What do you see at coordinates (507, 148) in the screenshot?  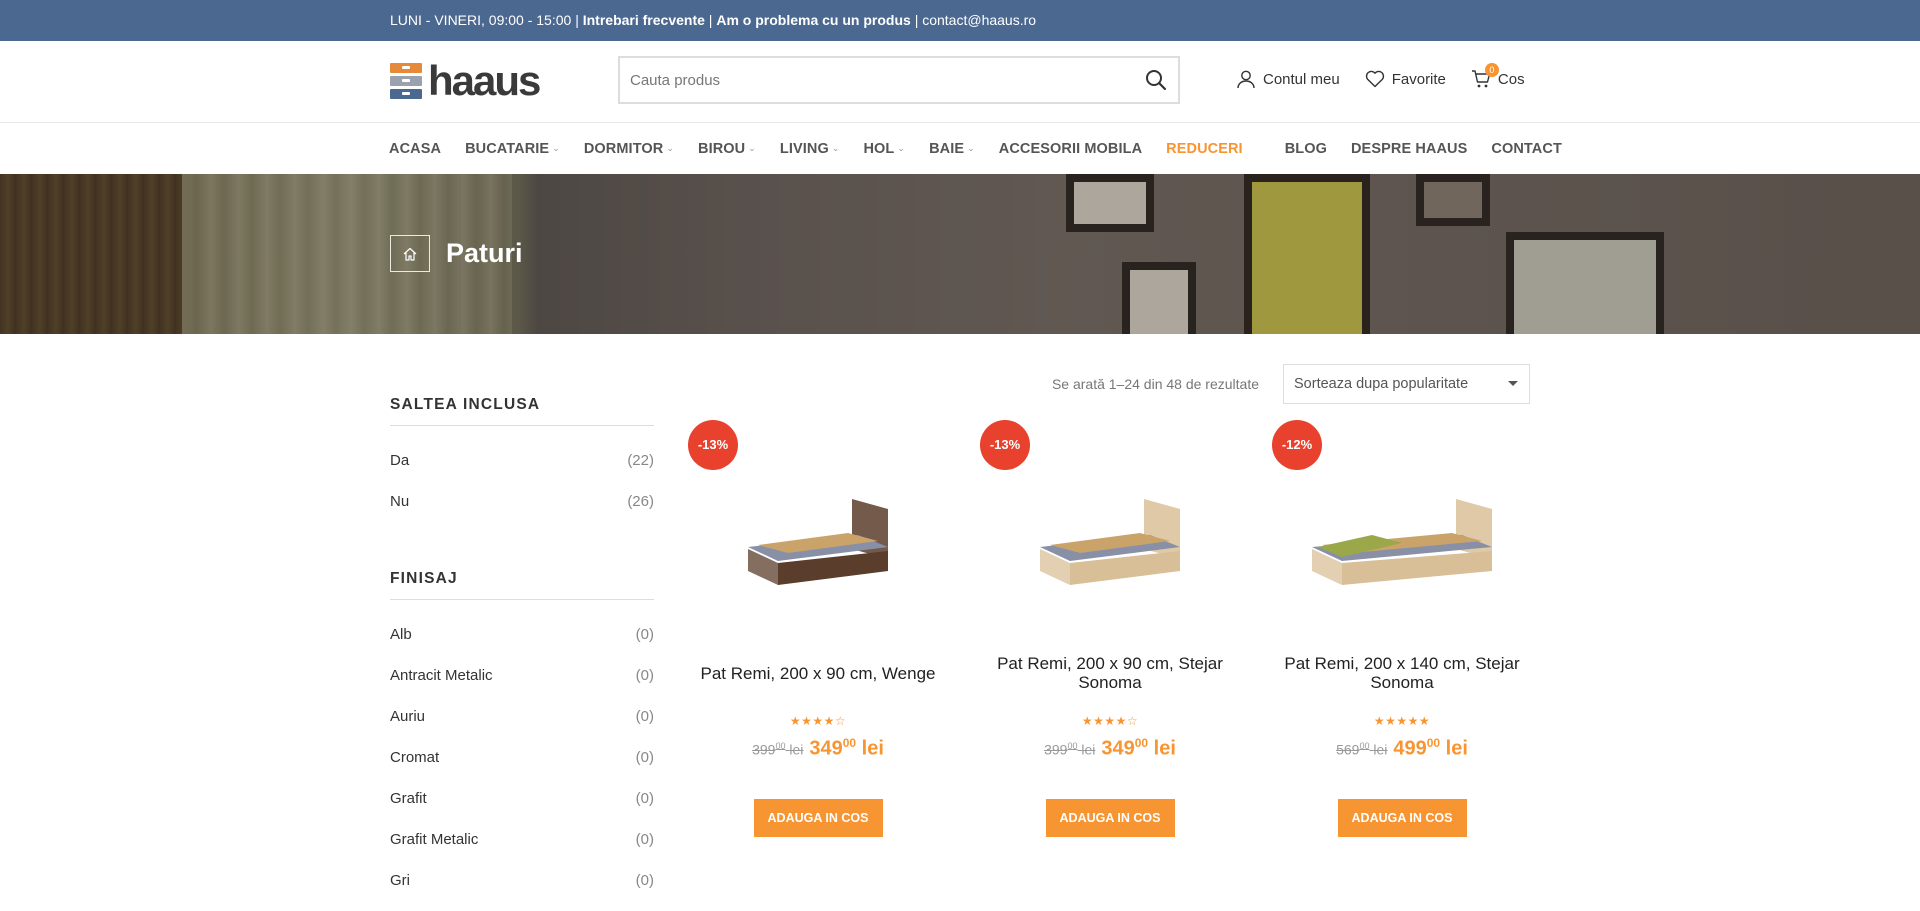 I see `nav-item-label: BUCATARIE` at bounding box center [507, 148].